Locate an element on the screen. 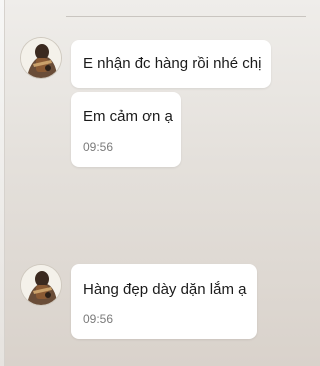 The image size is (320, 366). message-bubble: E nhận đc hàng rồi nhé chị is located at coordinates (171, 64).